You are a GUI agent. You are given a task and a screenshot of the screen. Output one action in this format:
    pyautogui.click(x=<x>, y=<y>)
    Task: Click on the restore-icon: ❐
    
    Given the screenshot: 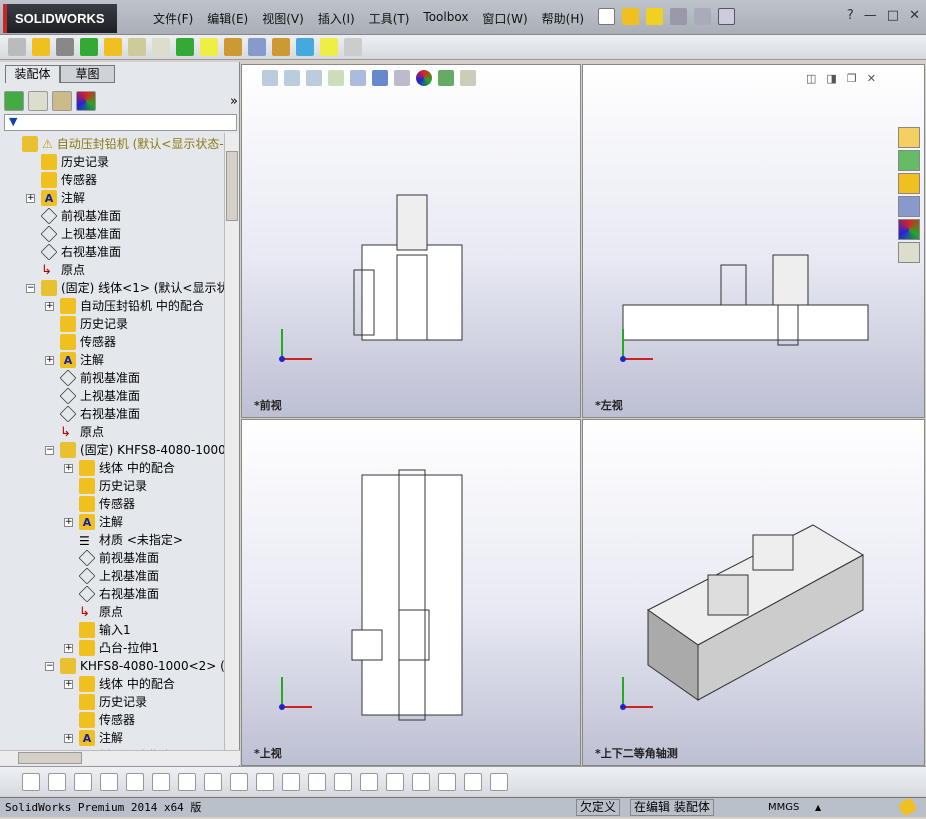 What is the action you would take?
    pyautogui.click(x=852, y=78)
    